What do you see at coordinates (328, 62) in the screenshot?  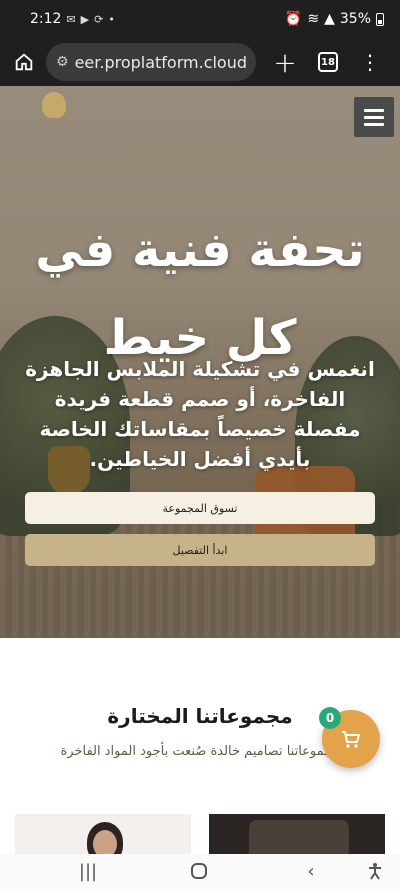 I see `tab-switcher-button: 18` at bounding box center [328, 62].